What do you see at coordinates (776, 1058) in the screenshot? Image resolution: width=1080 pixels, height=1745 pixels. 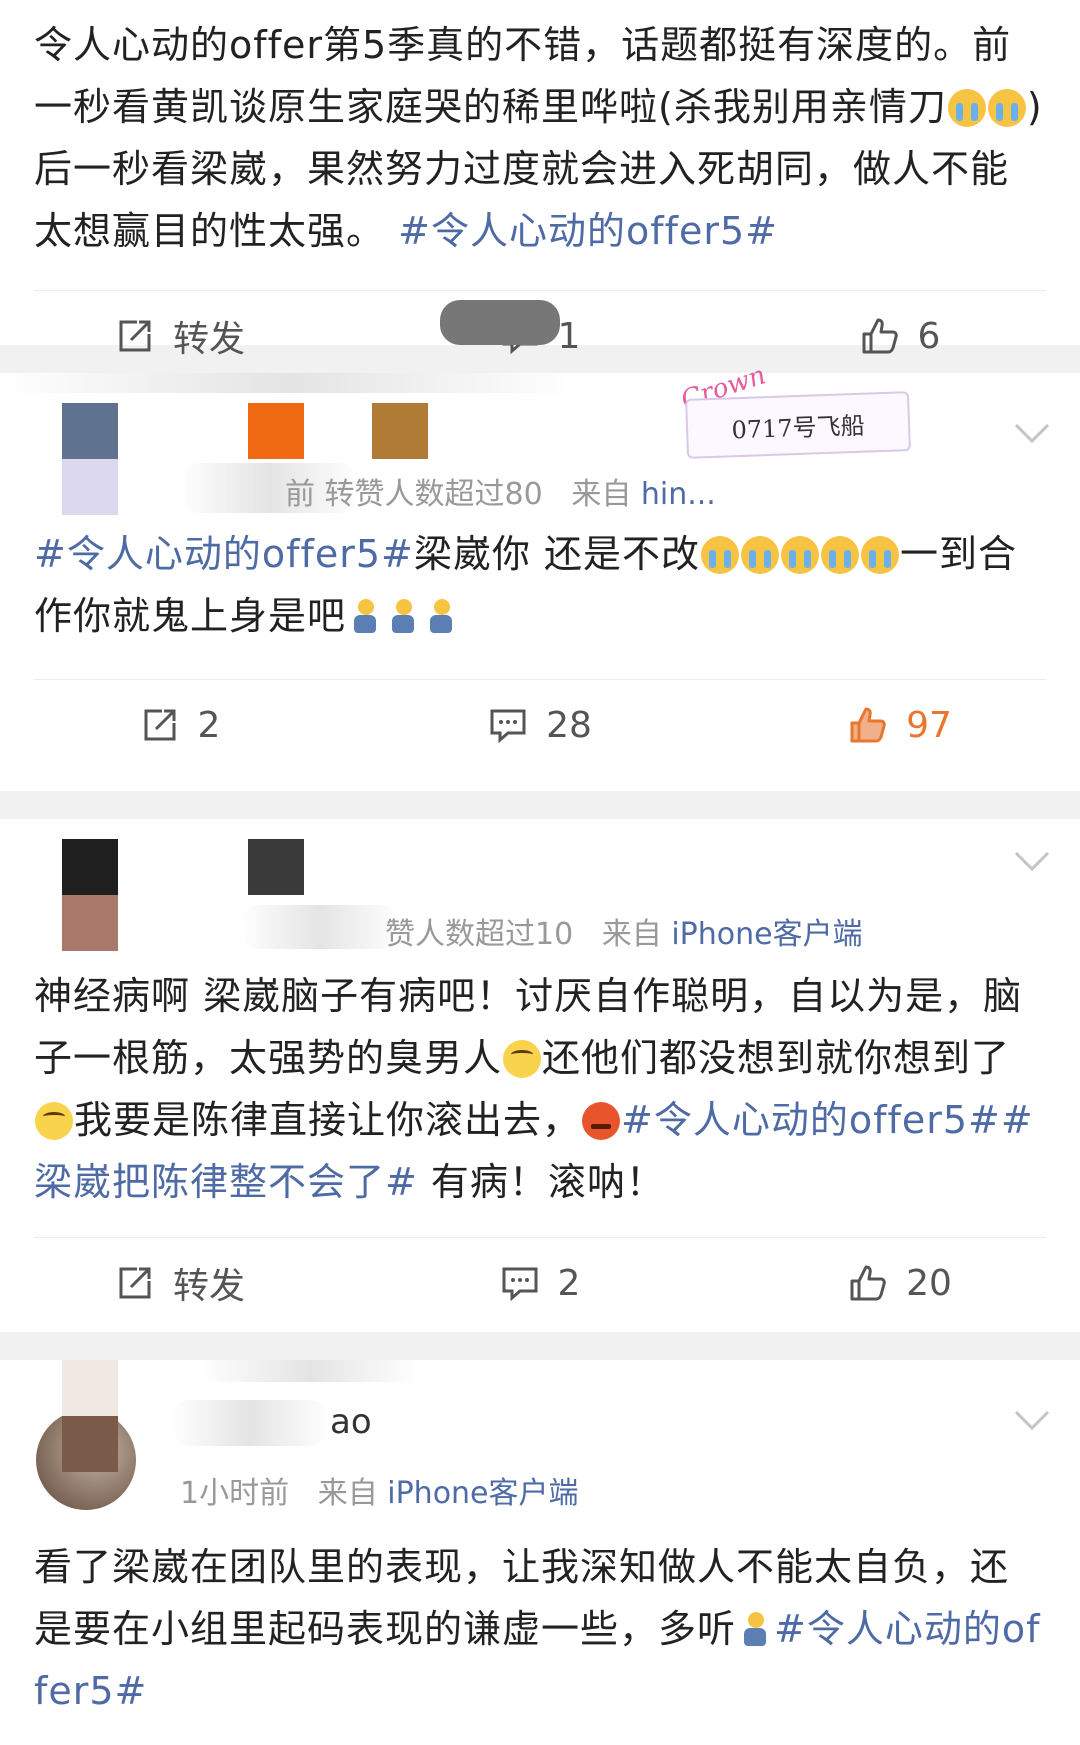 I see `post-3-text-b: 还他们都没想到就你想到了` at bounding box center [776, 1058].